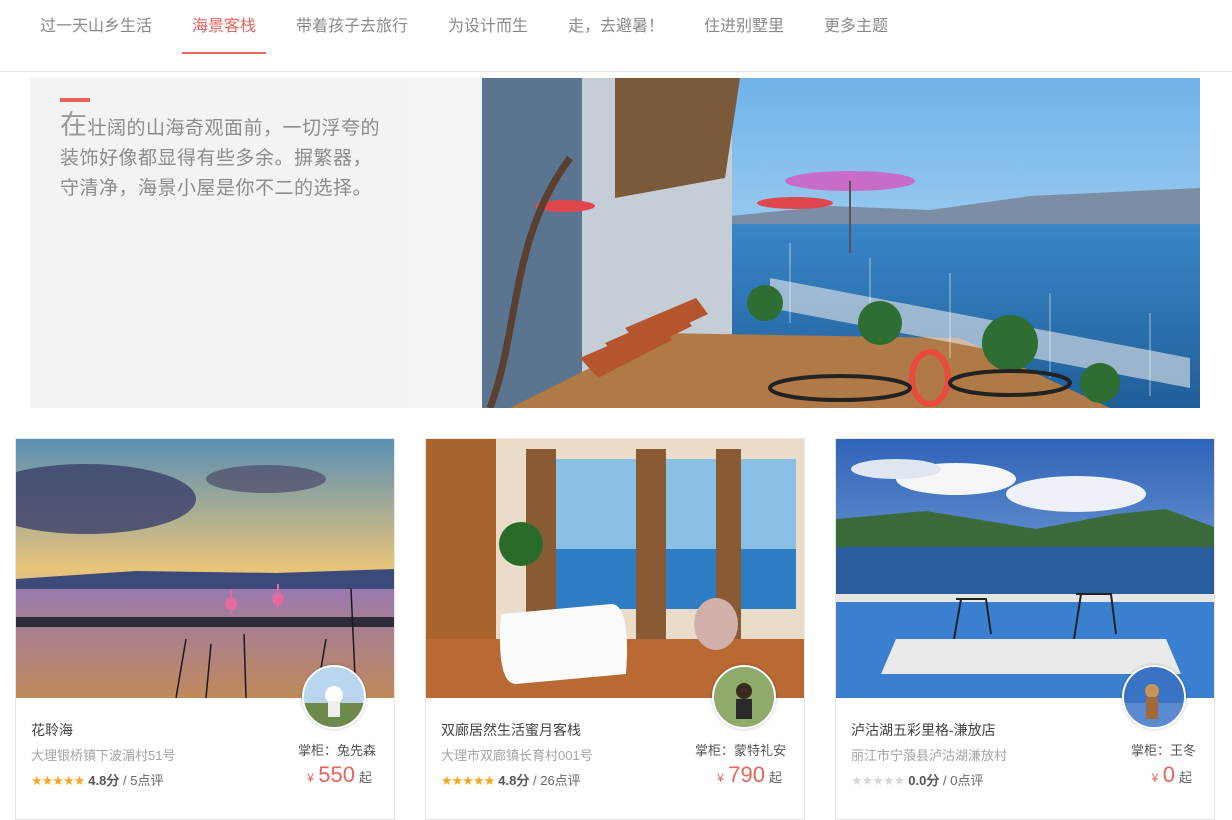 Image resolution: width=1232 pixels, height=820 pixels. What do you see at coordinates (1163, 750) in the screenshot?
I see `host-name: 掌柜：王冬` at bounding box center [1163, 750].